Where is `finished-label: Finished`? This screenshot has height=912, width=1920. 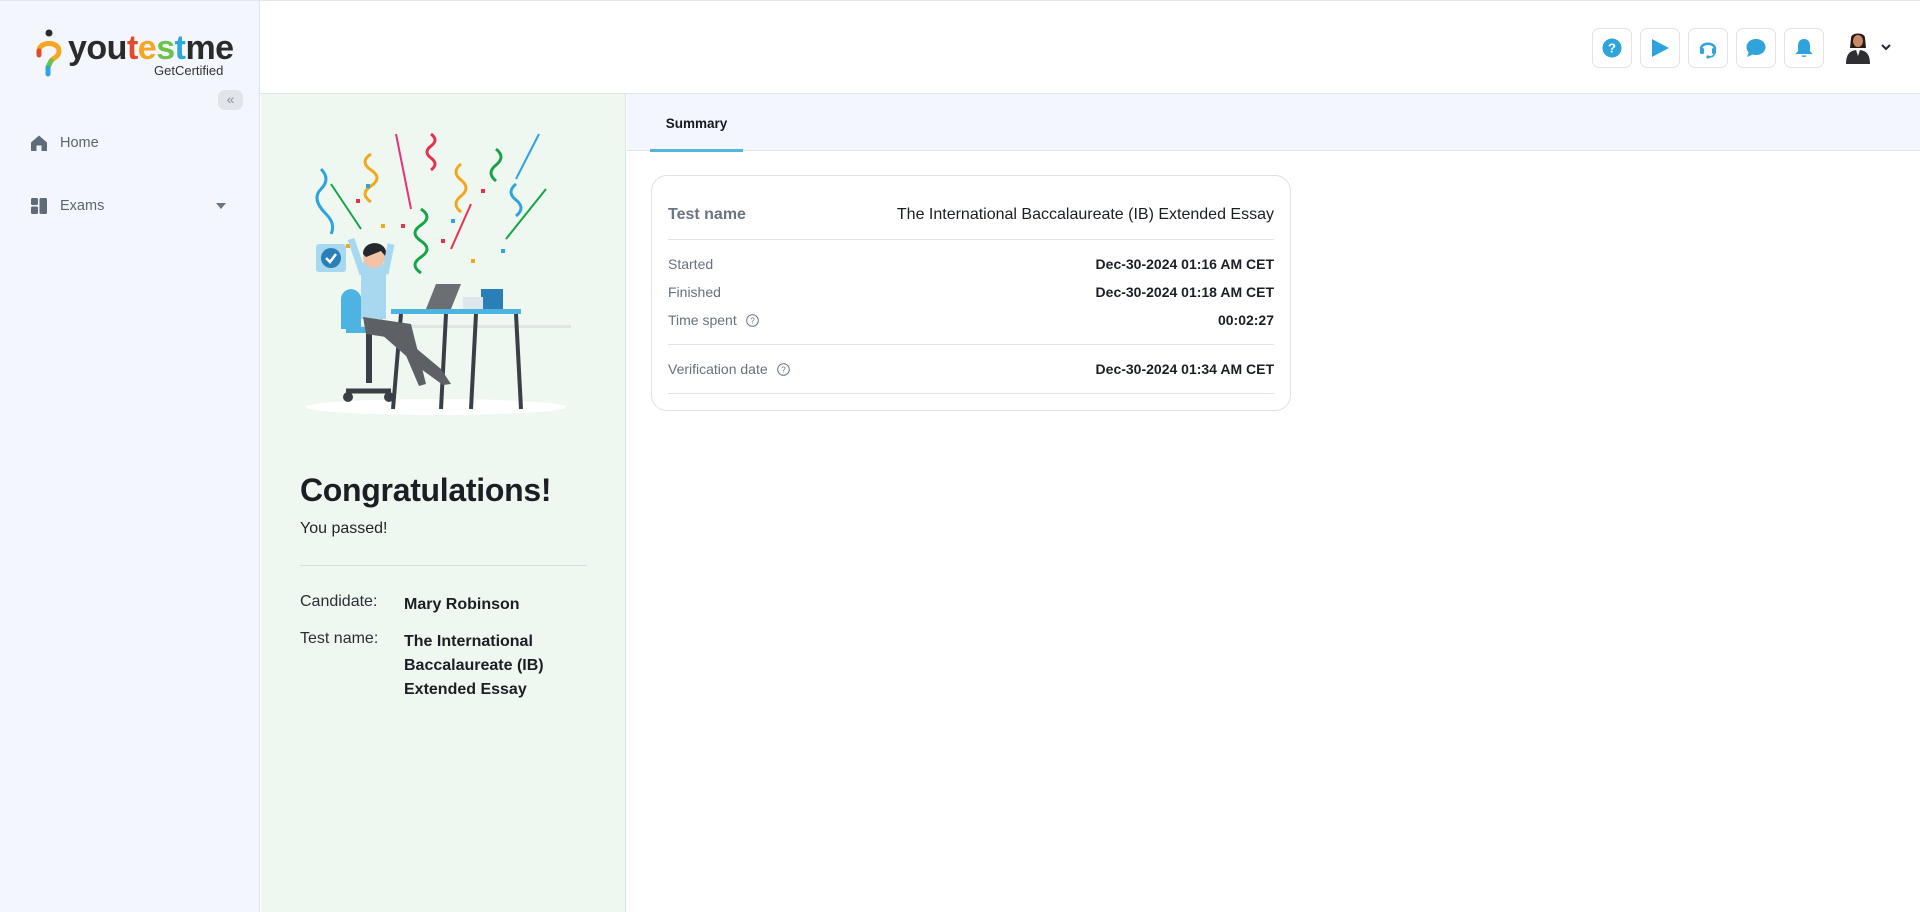 finished-label: Finished is located at coordinates (694, 292).